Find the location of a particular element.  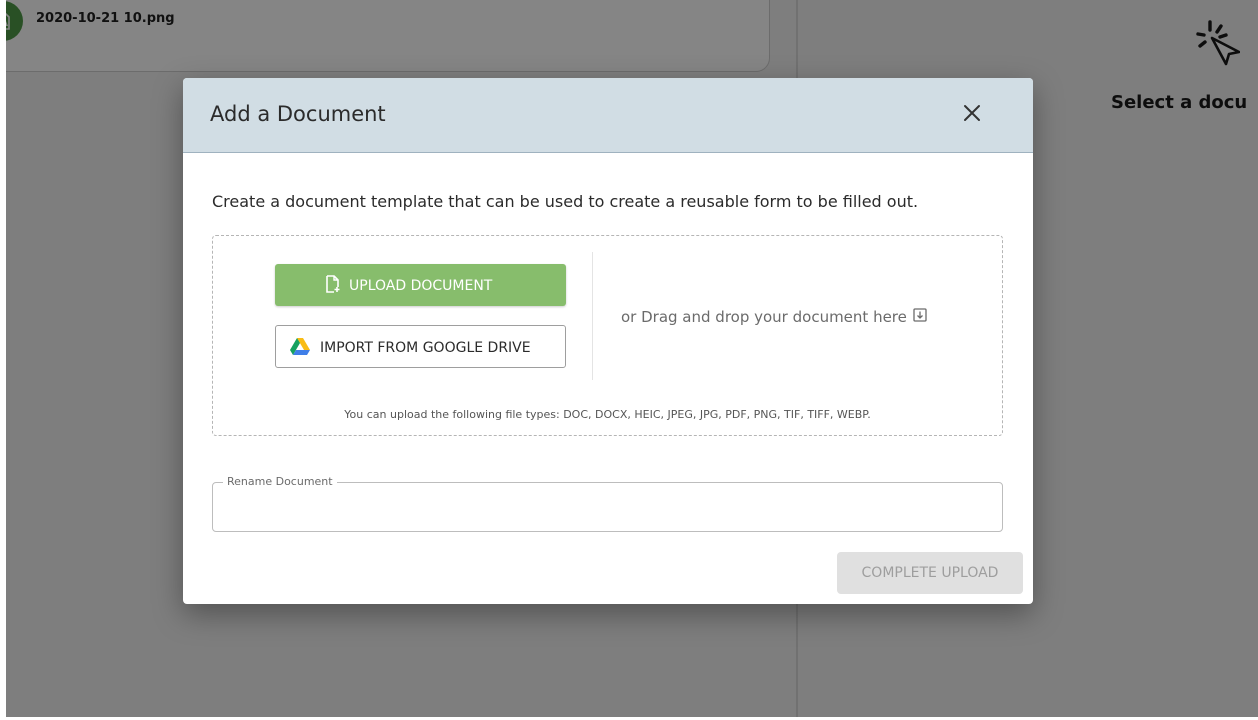

drag-drop-hint: or Drag and drop your document here is located at coordinates (774, 317).